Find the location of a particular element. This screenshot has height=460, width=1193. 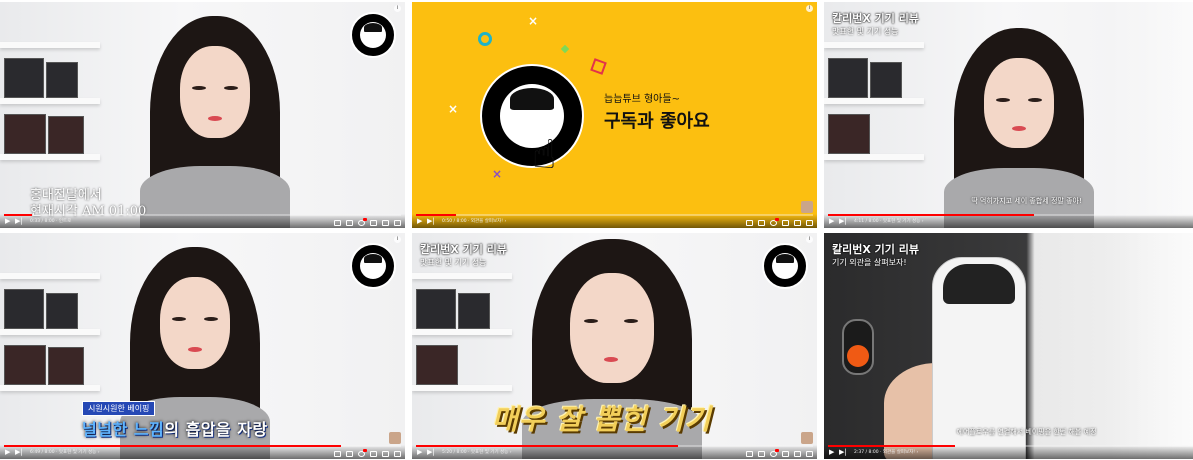

time-display: 0:33 / 8:00 · 인트로 is located at coordinates (51, 221).